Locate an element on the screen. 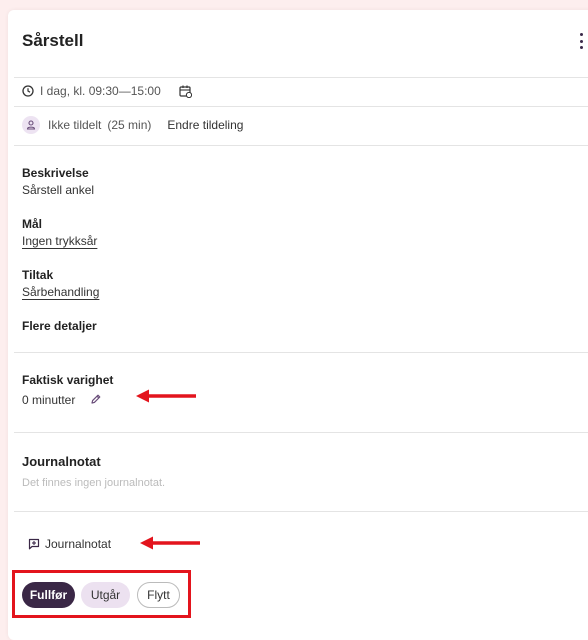 The height and width of the screenshot is (640, 588). cancel-button: Utgår is located at coordinates (105, 595).